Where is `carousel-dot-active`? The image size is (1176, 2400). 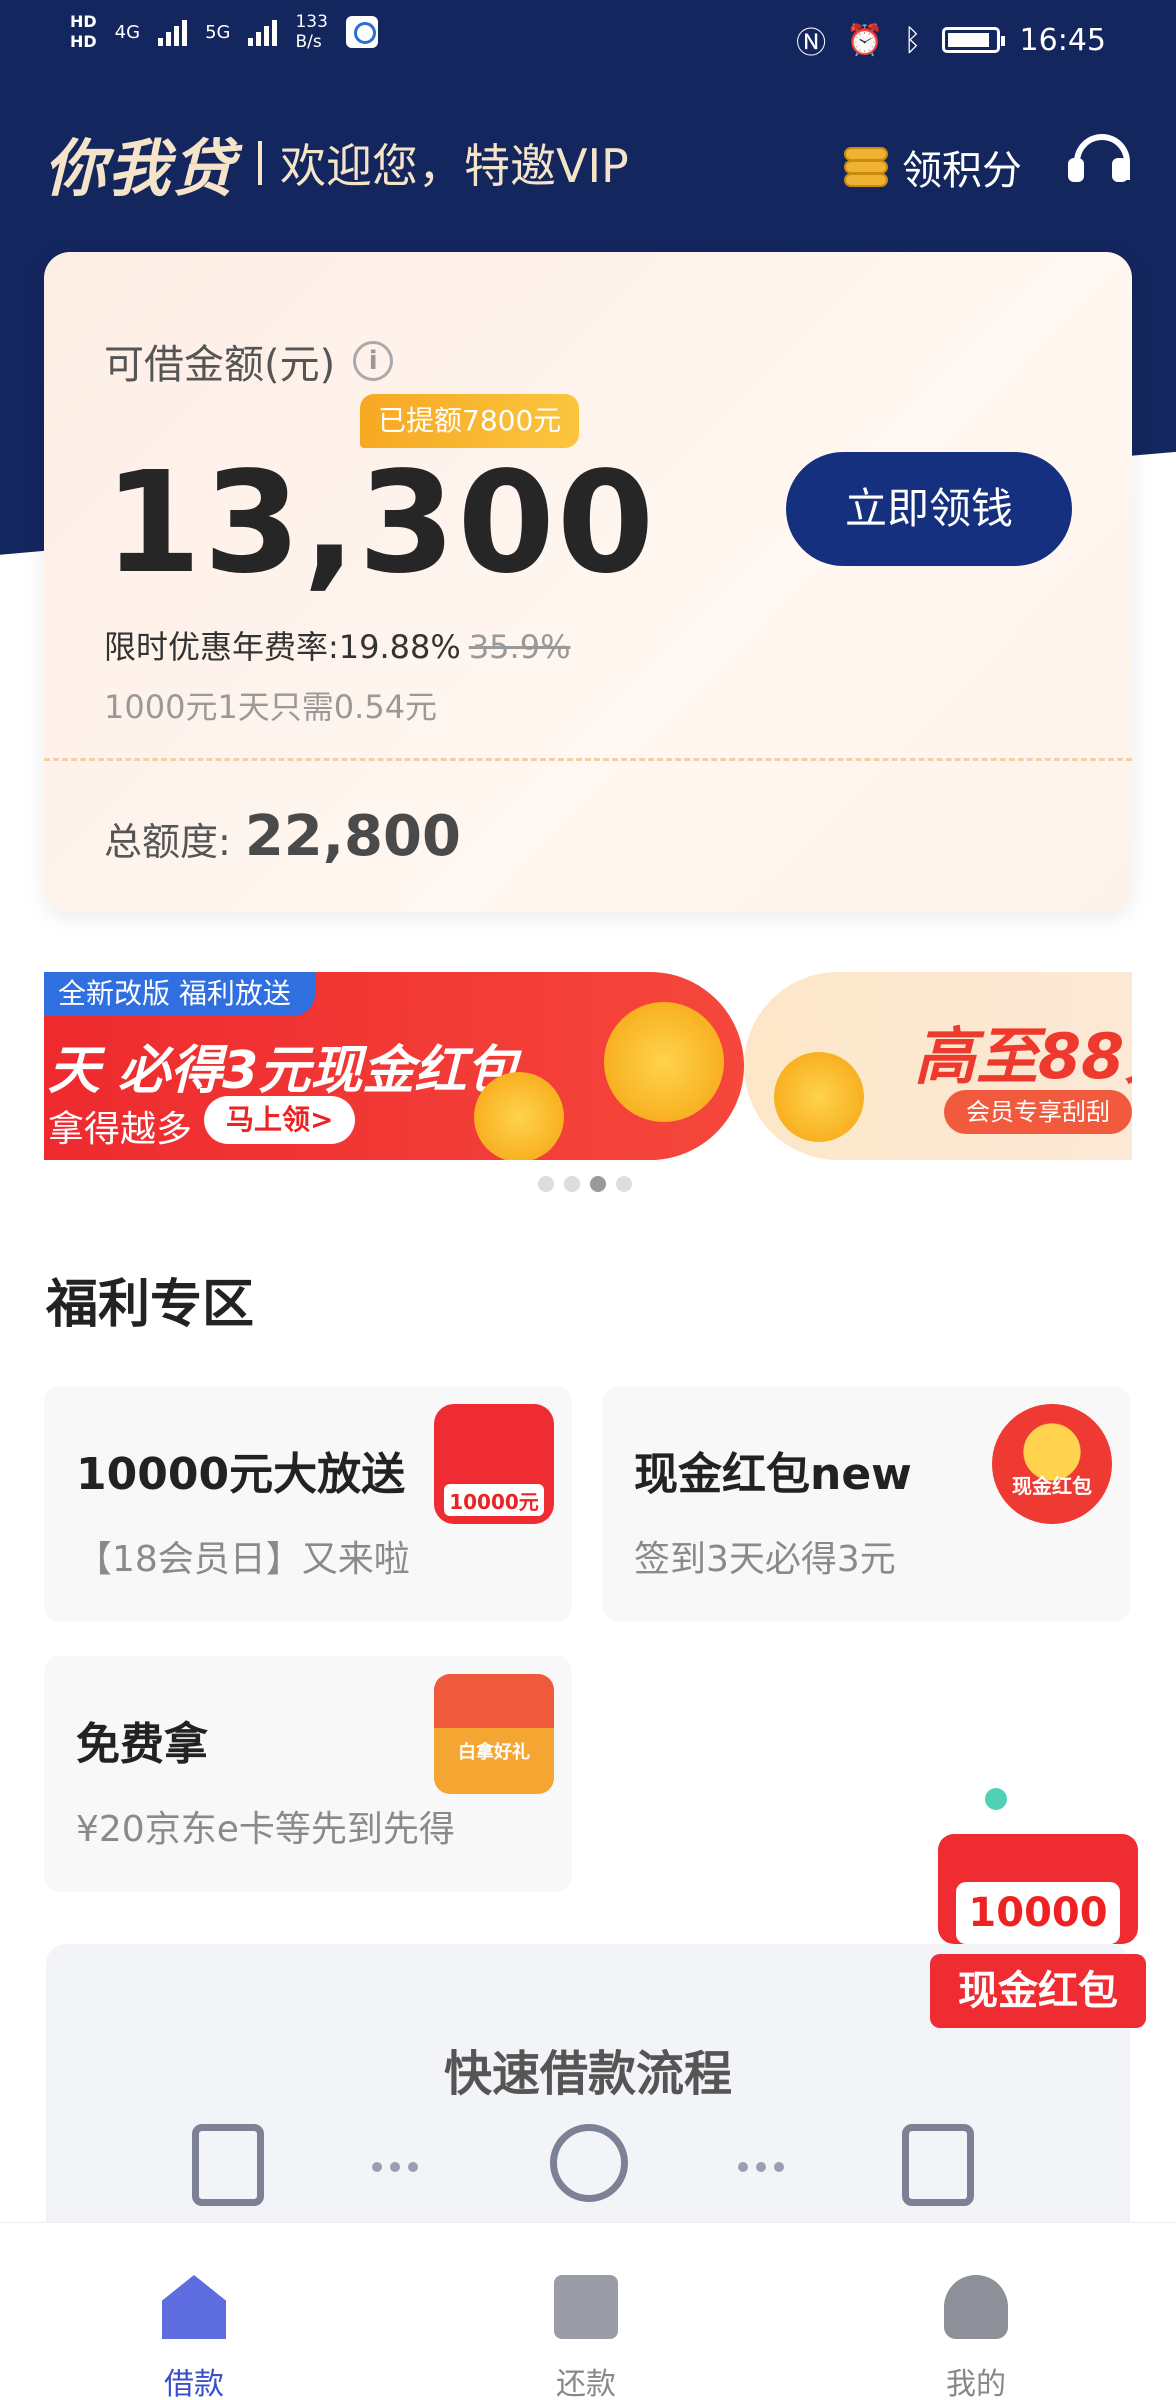 carousel-dot-active is located at coordinates (598, 1184).